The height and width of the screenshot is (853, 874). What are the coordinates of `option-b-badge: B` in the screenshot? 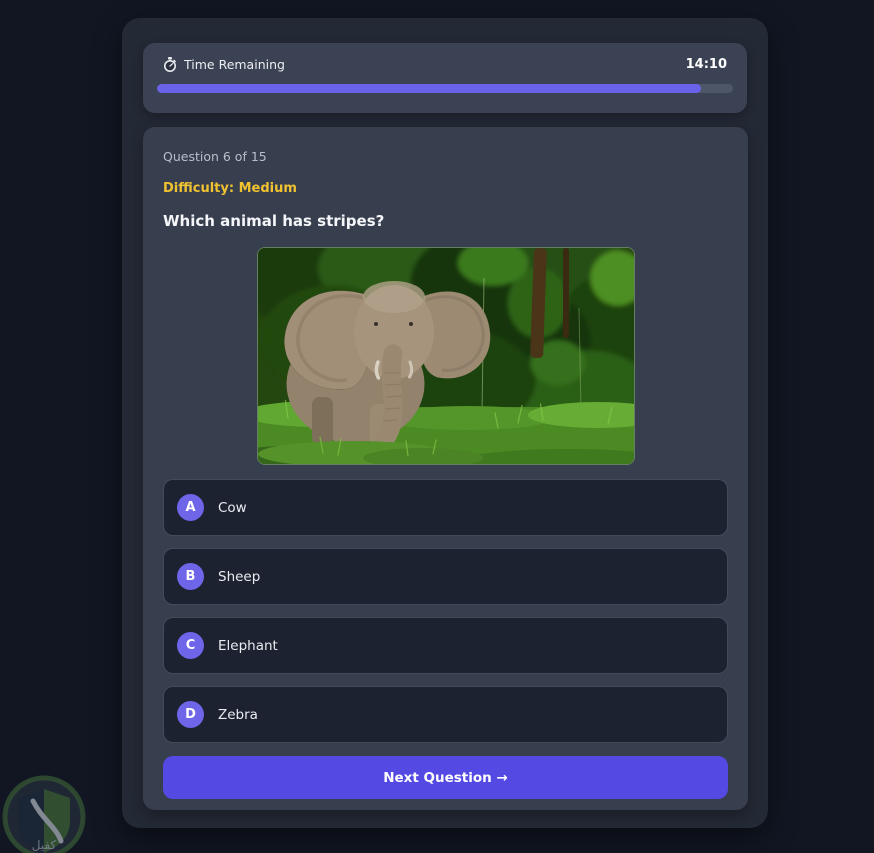 It's located at (190, 576).